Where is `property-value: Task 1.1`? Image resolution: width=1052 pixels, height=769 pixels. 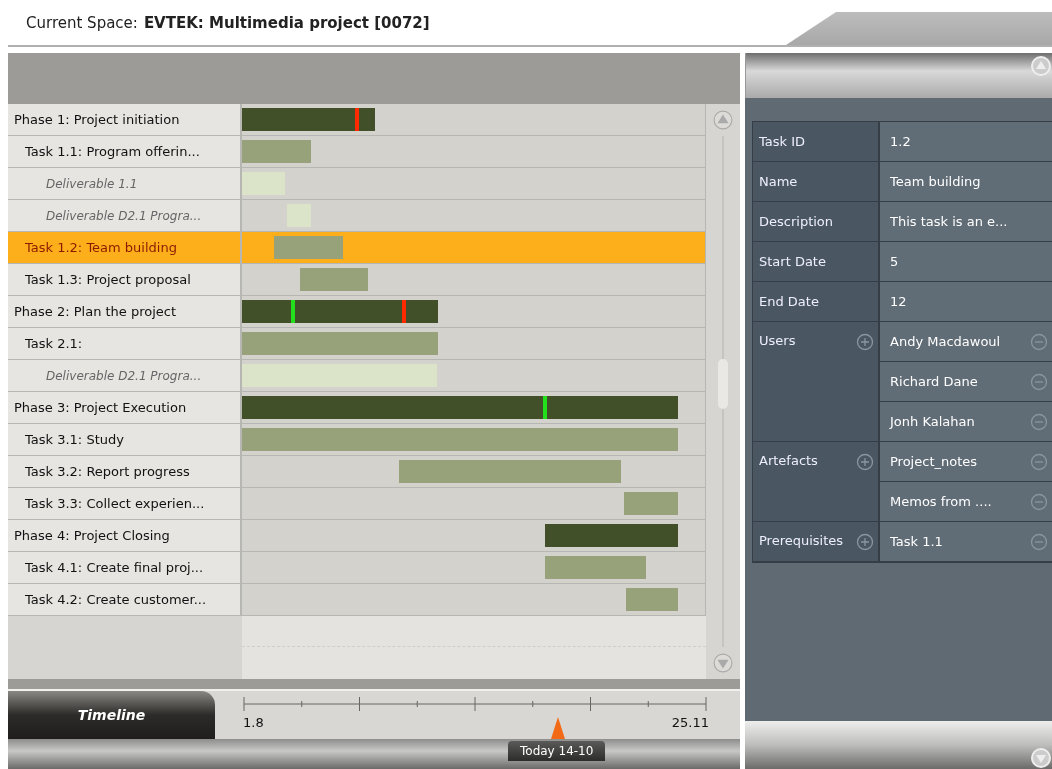
property-value: Task 1.1 is located at coordinates (916, 541).